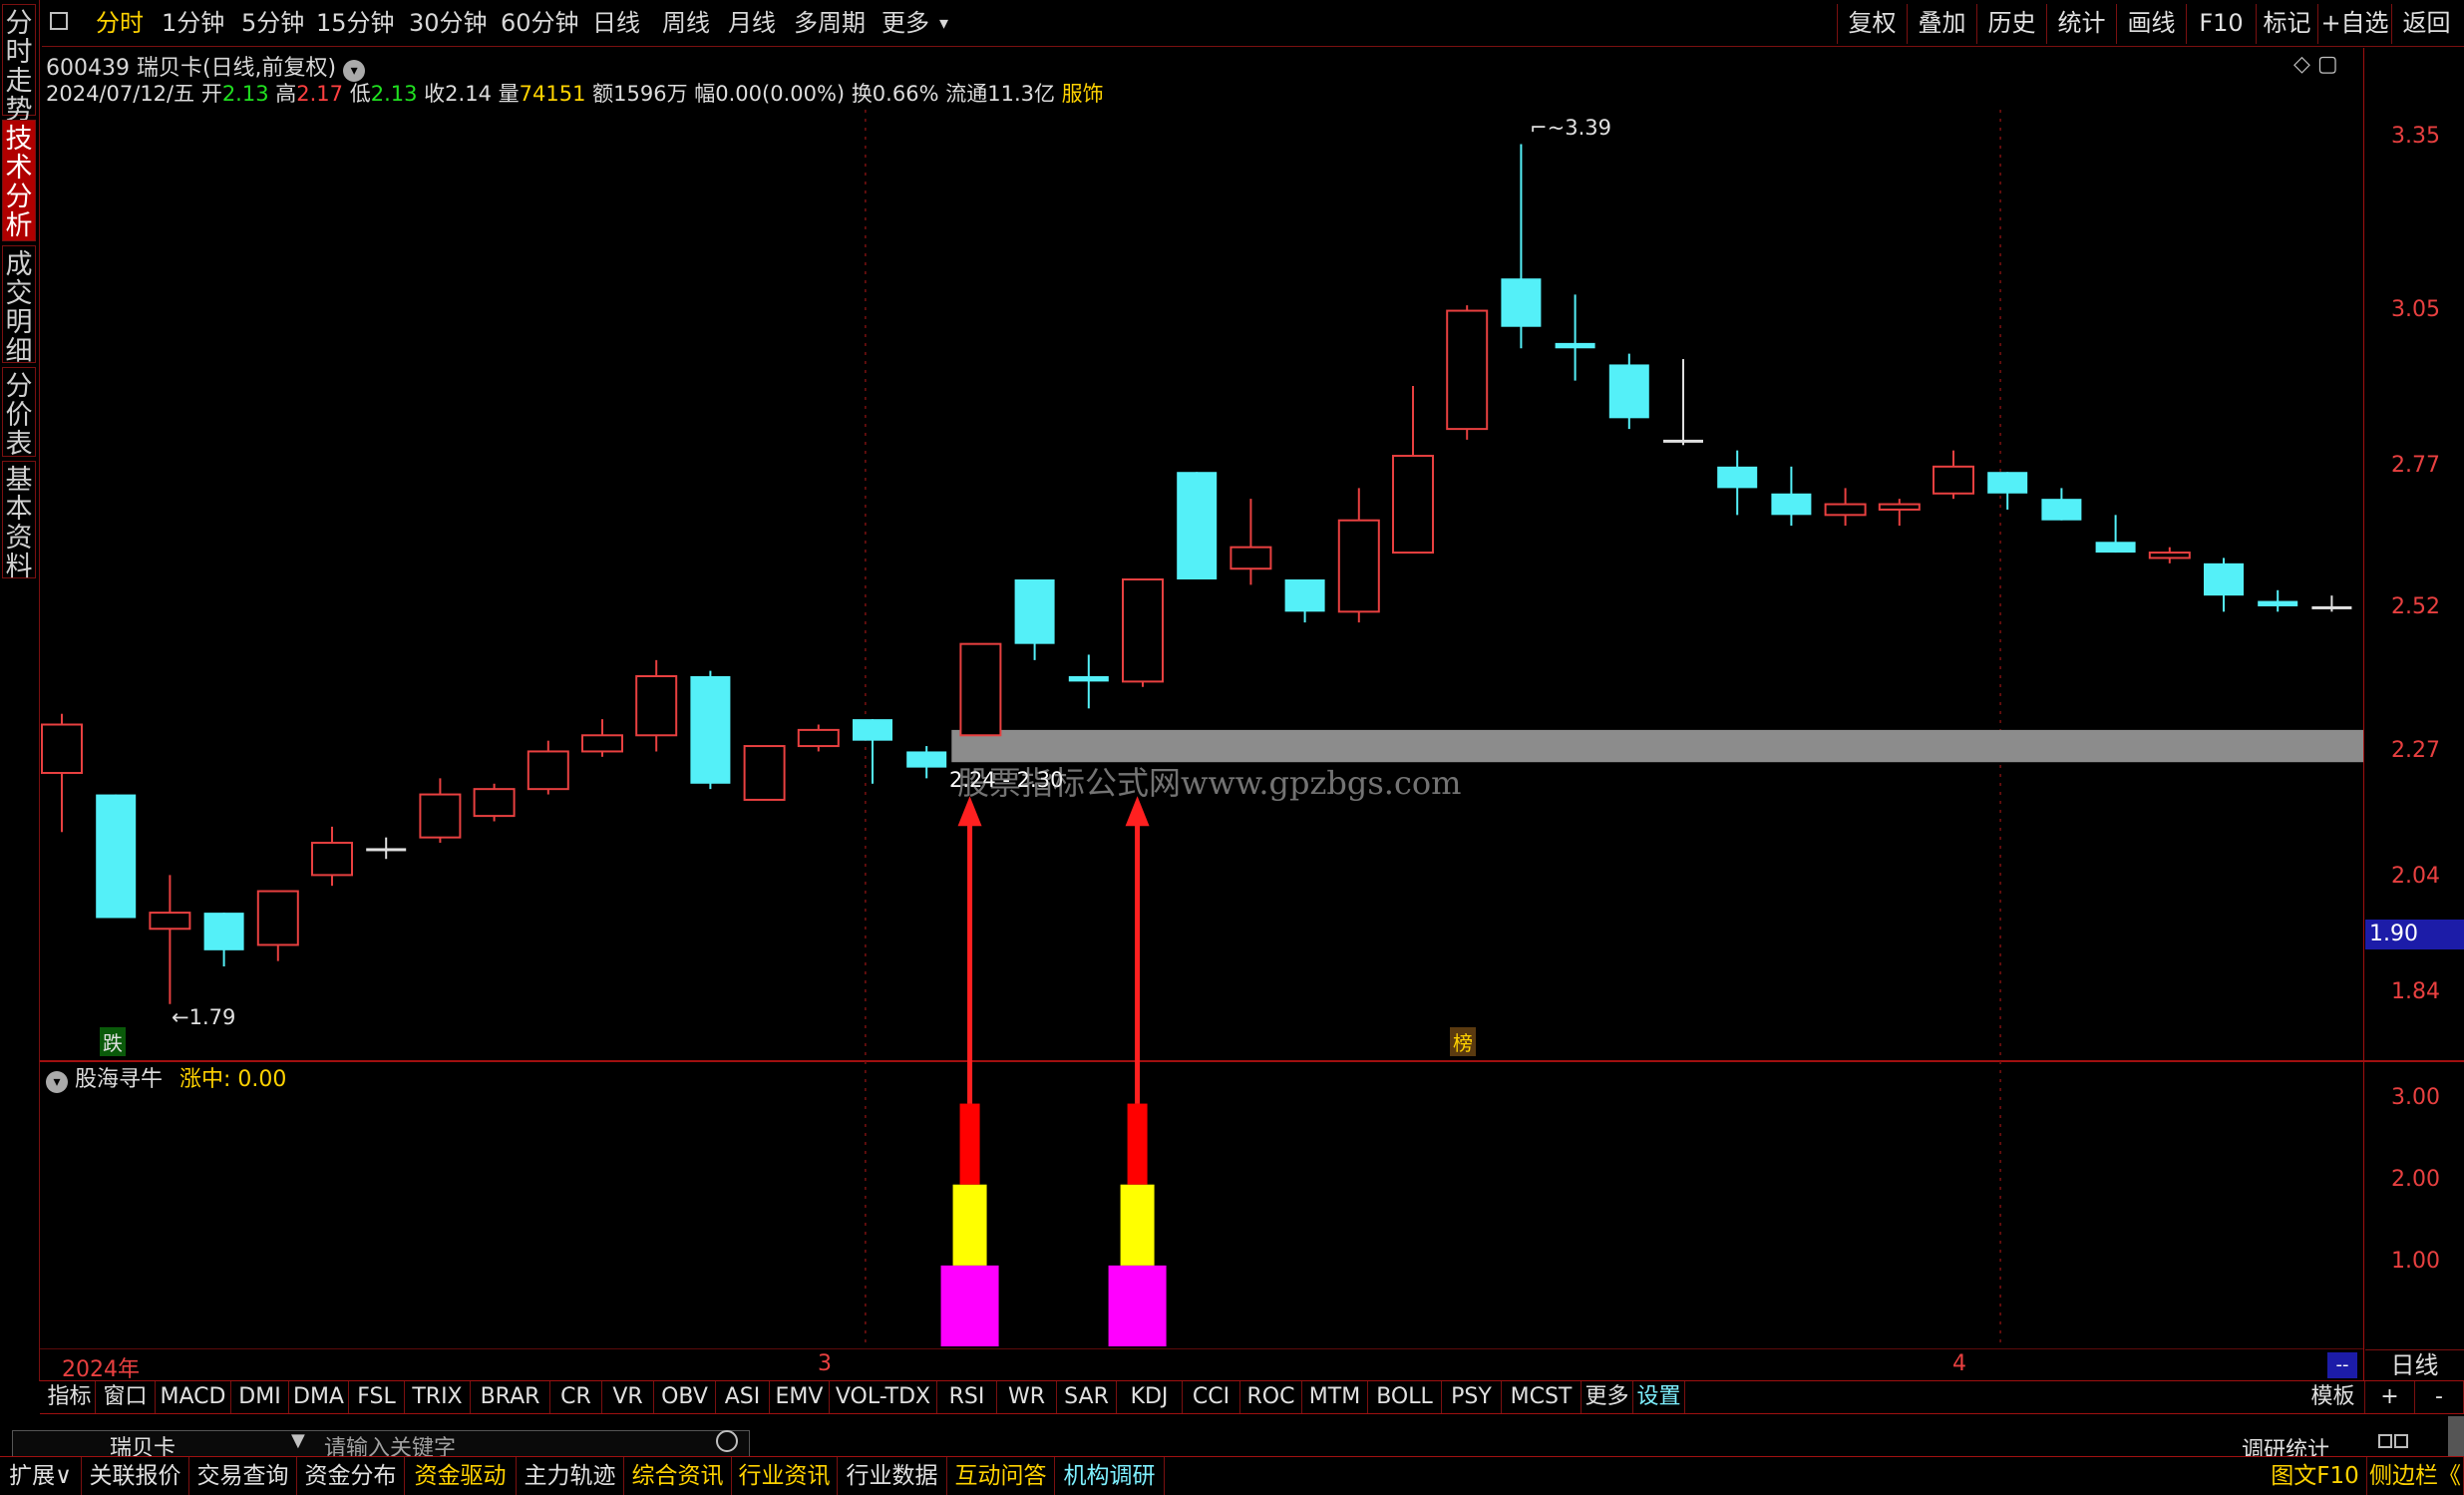  Describe the element at coordinates (1150, 1397) in the screenshot. I see `indicator-tab-17: KDJ` at that location.